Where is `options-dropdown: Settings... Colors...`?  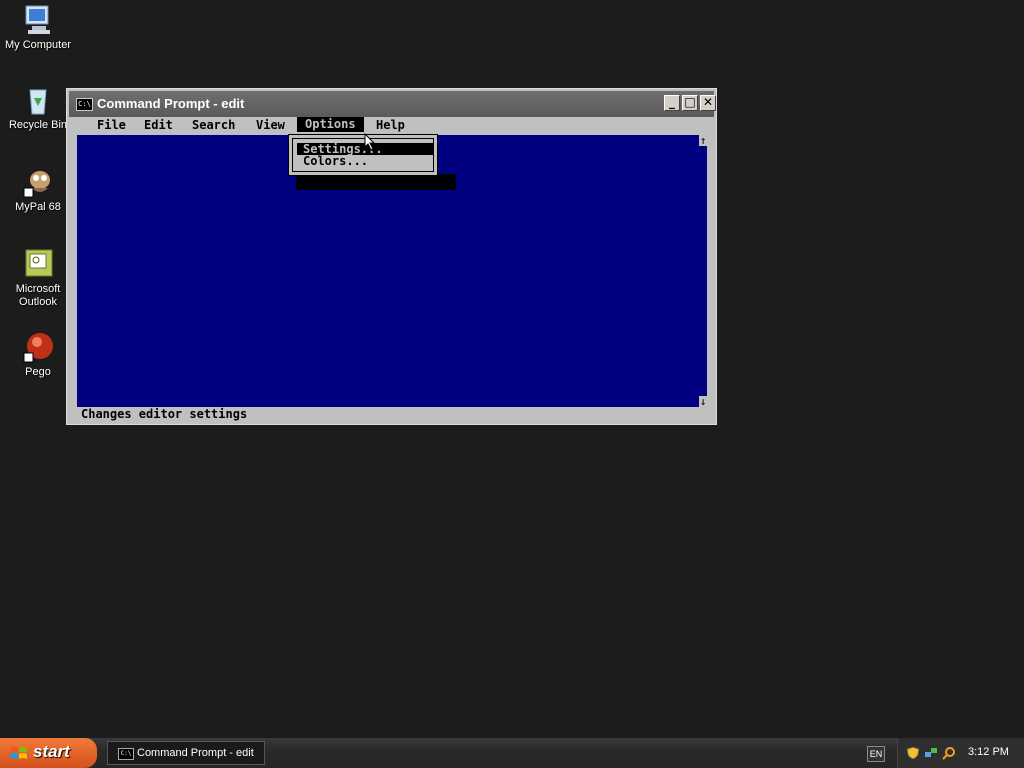 options-dropdown: Settings... Colors... is located at coordinates (363, 155).